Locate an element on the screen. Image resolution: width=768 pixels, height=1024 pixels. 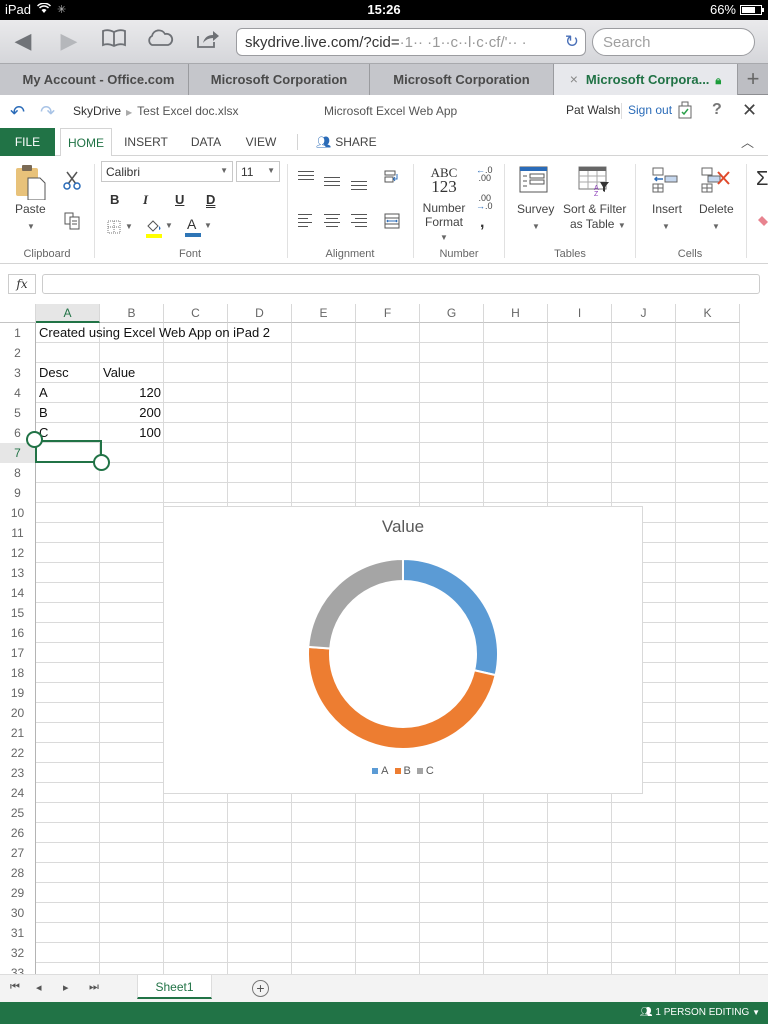
column-header-E: E is located at coordinates (324, 313).